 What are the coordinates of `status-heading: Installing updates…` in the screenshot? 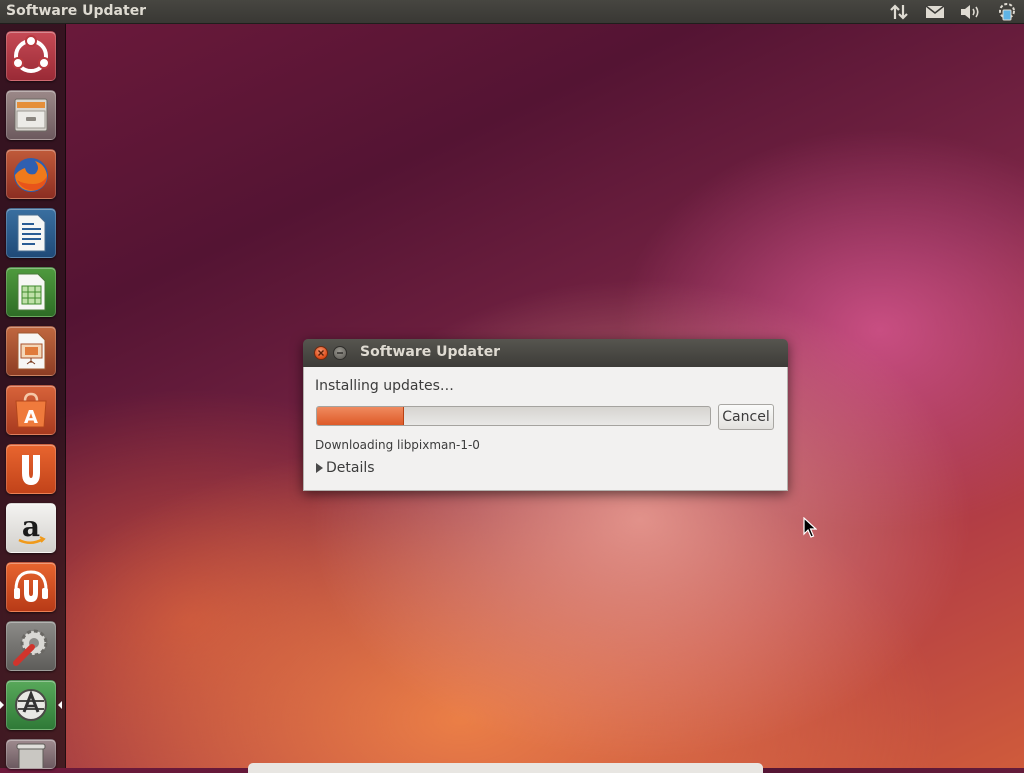 It's located at (384, 386).